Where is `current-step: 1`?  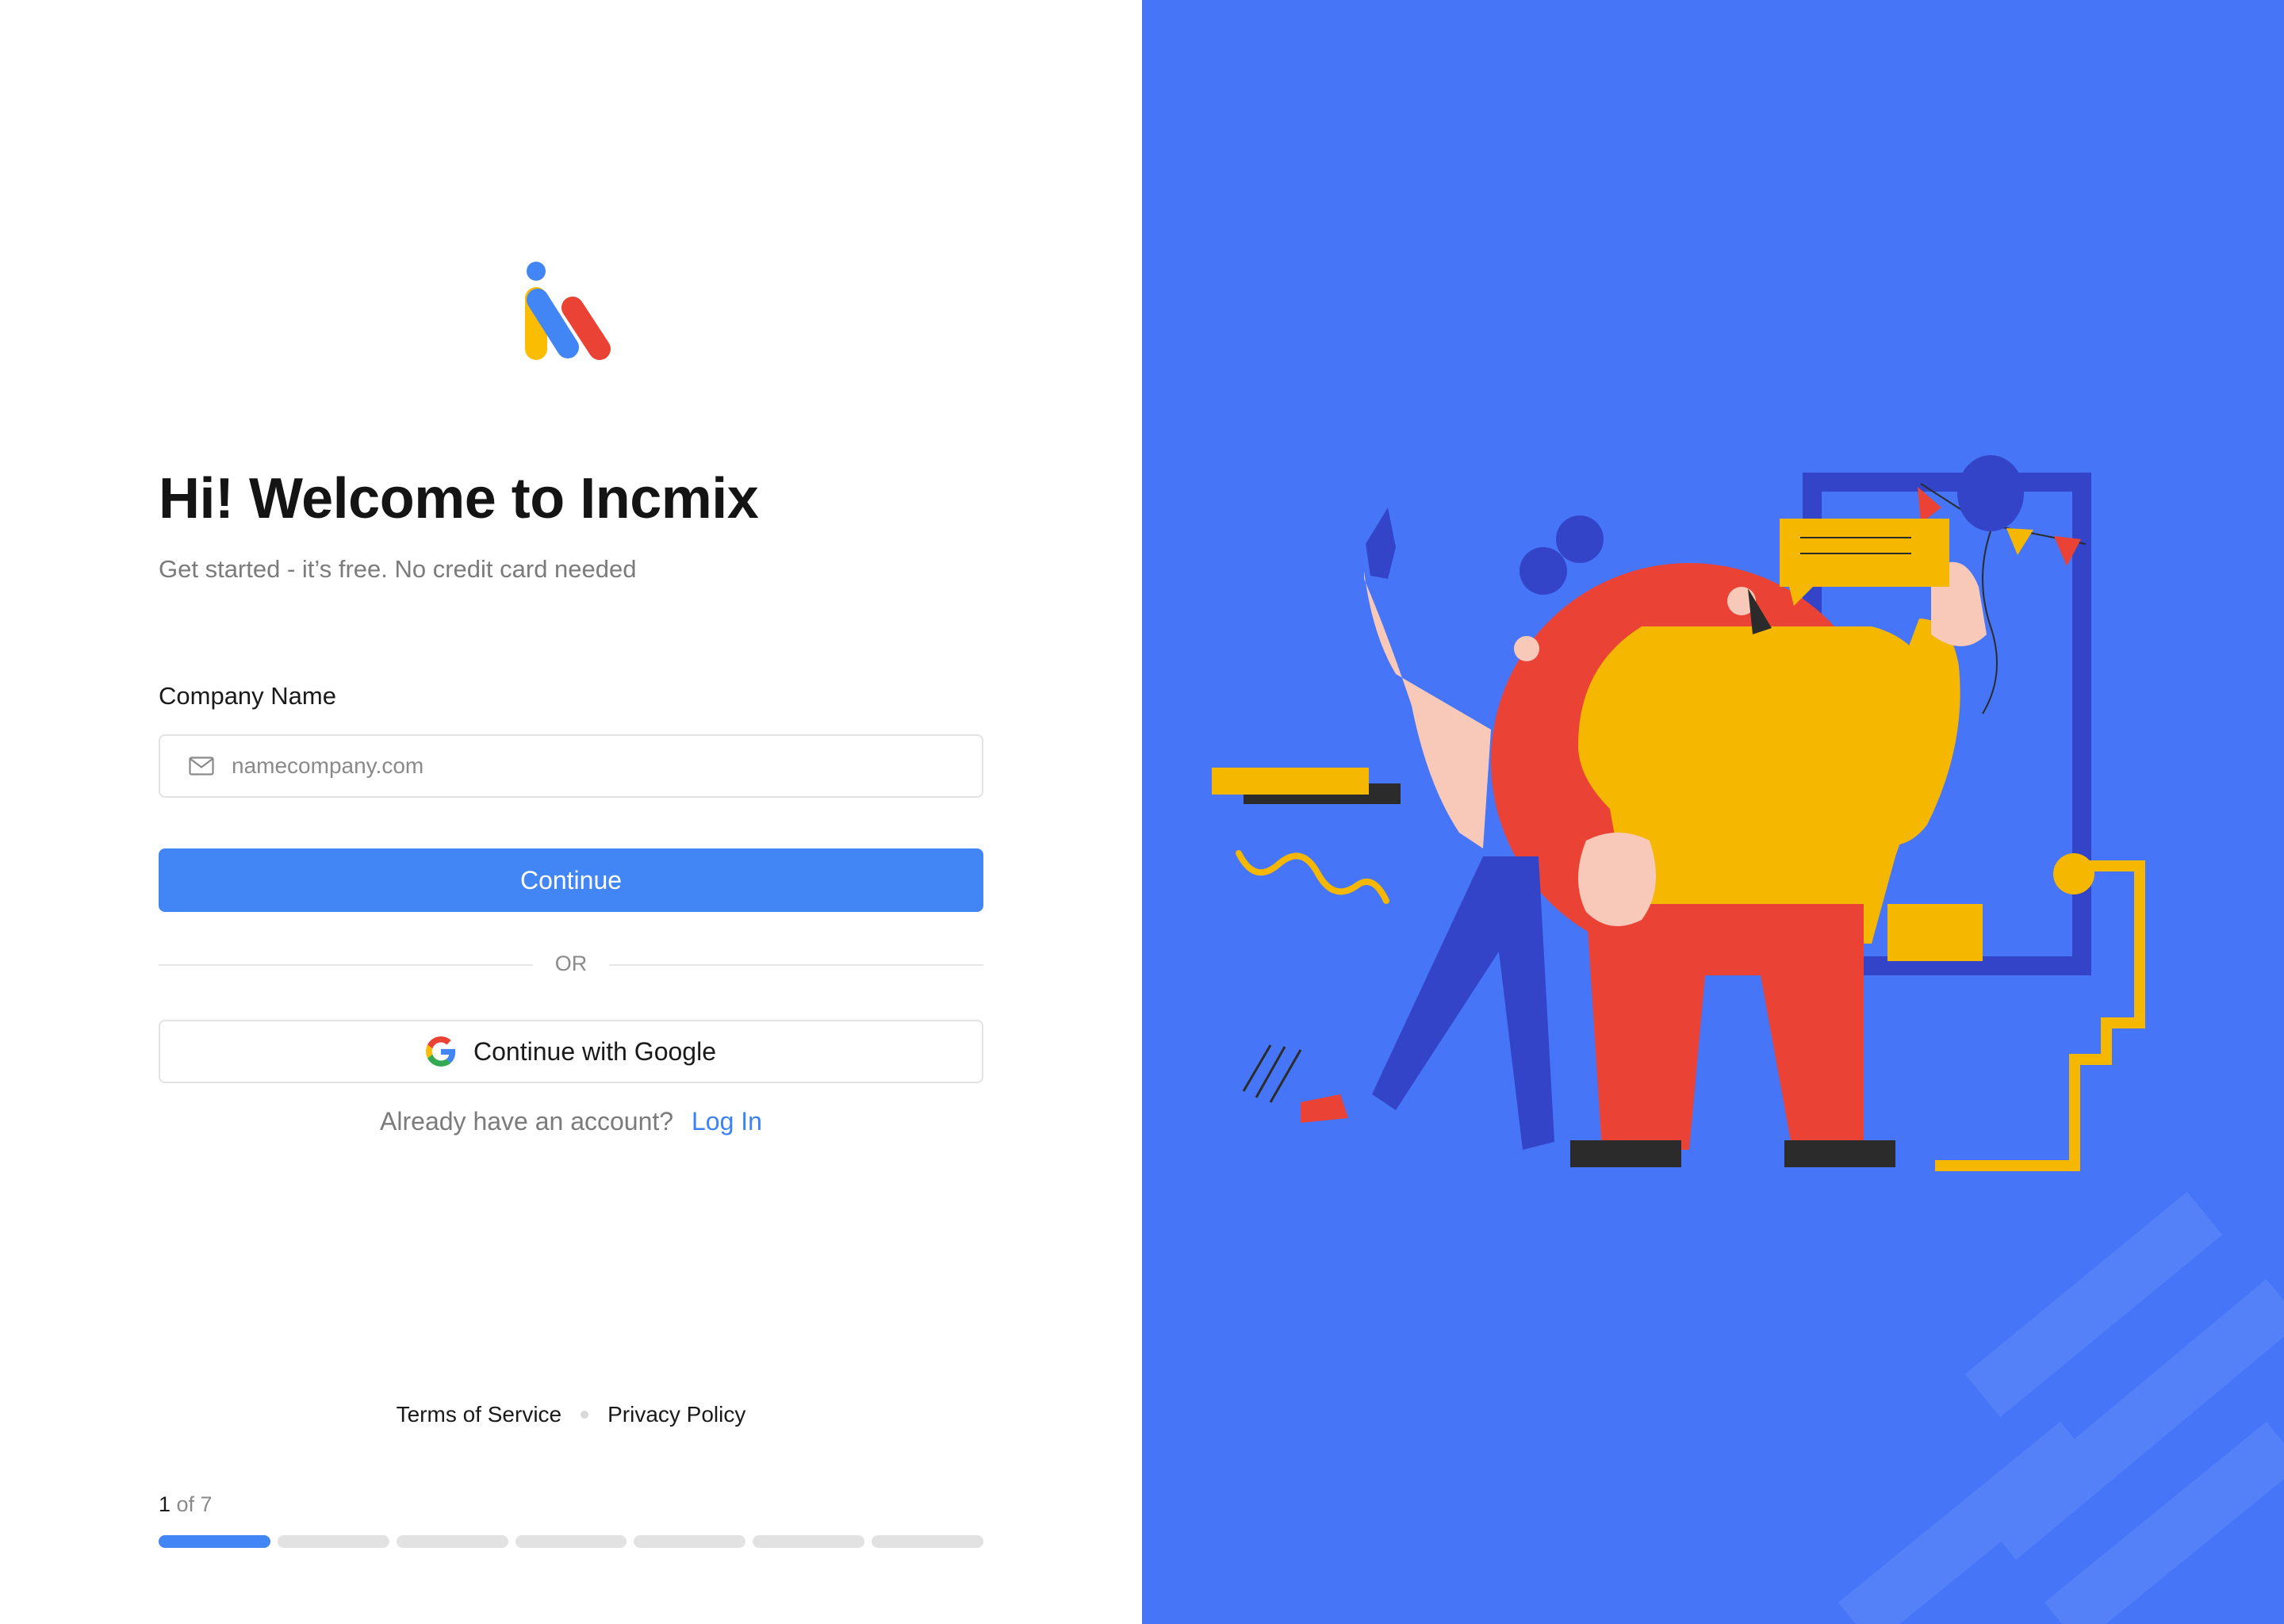
current-step: 1 is located at coordinates (165, 1504).